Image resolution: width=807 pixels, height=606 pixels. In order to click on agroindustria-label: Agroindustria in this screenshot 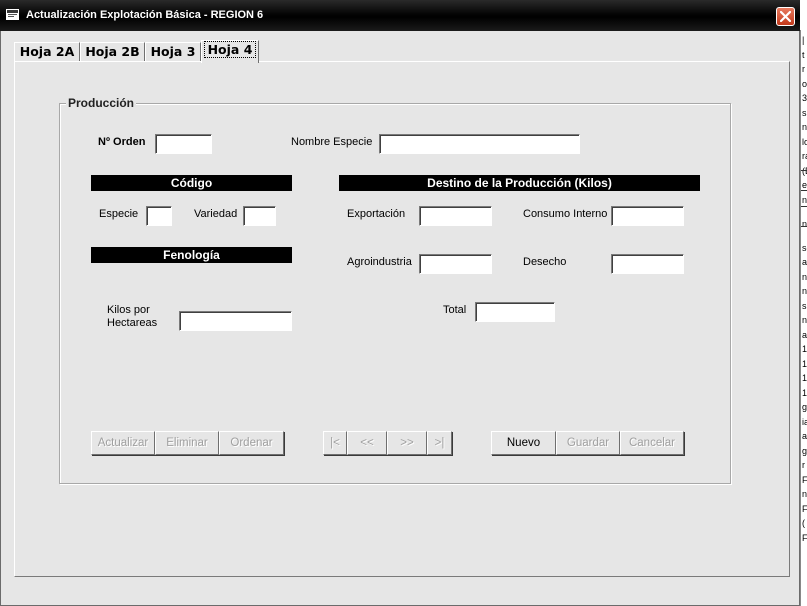, I will do `click(379, 262)`.